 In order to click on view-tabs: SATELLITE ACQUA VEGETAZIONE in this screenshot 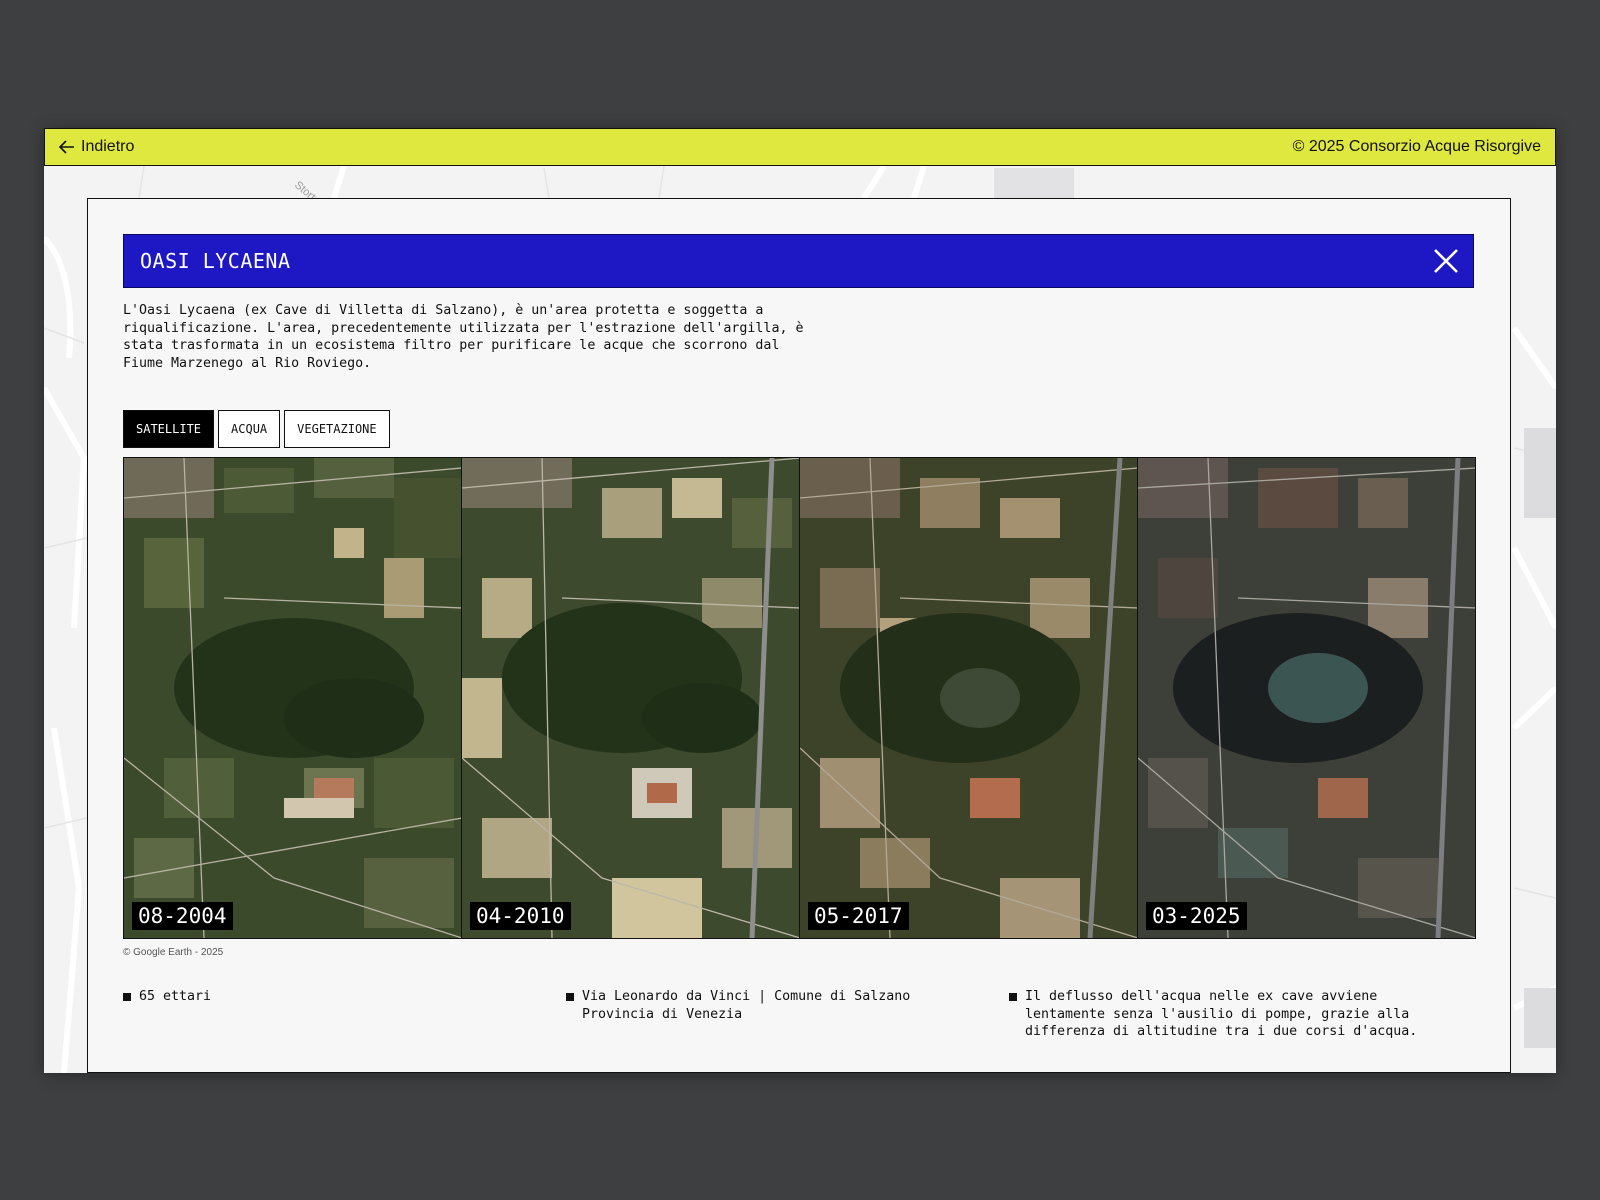, I will do `click(256, 429)`.